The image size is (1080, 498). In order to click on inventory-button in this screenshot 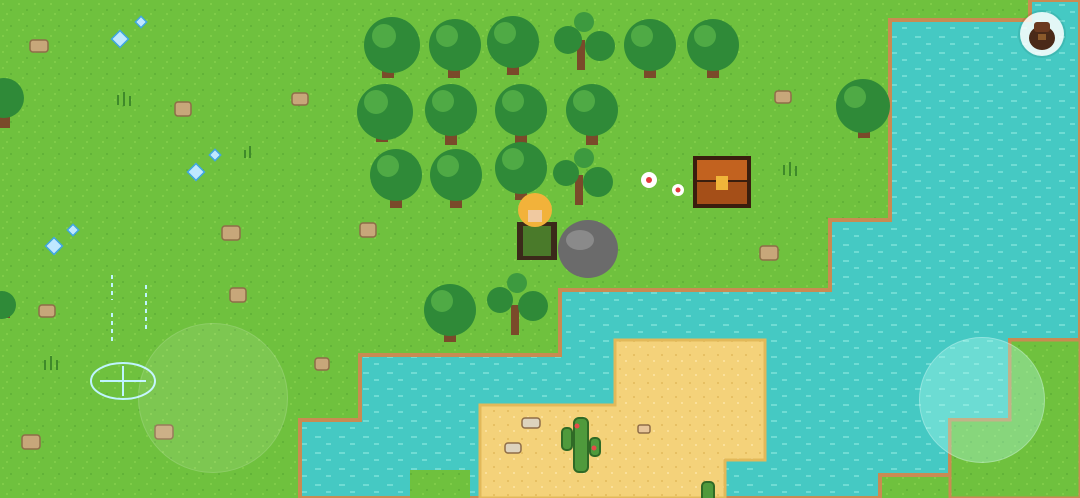, I will do `click(1042, 34)`.